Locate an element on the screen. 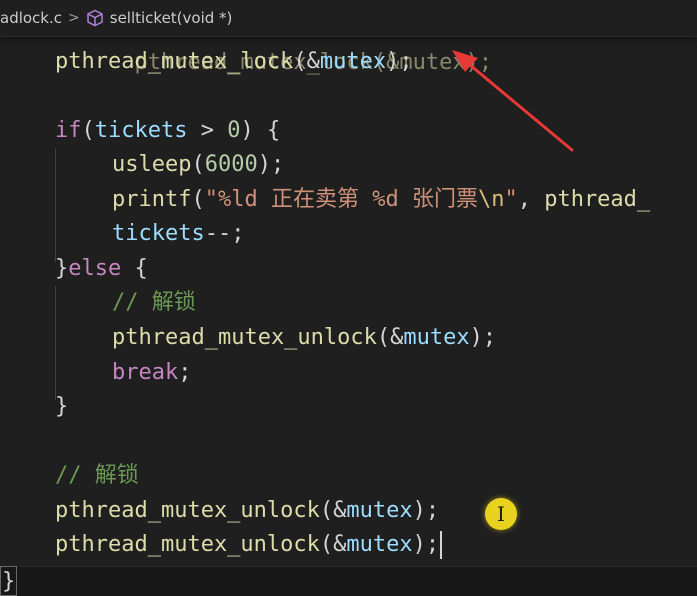 The height and width of the screenshot is (596, 697). code-line-decrement: tickets--; is located at coordinates (178, 234).